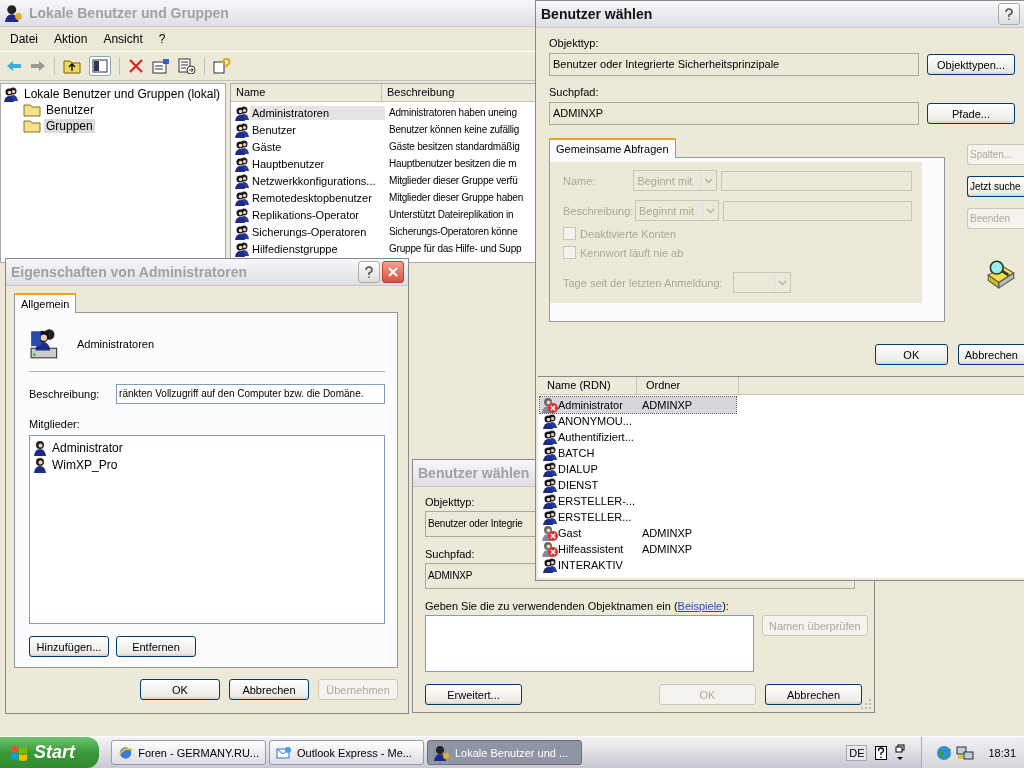  I want to click on field-label: Tage seit der letzten Anmeldung:, so click(643, 282).